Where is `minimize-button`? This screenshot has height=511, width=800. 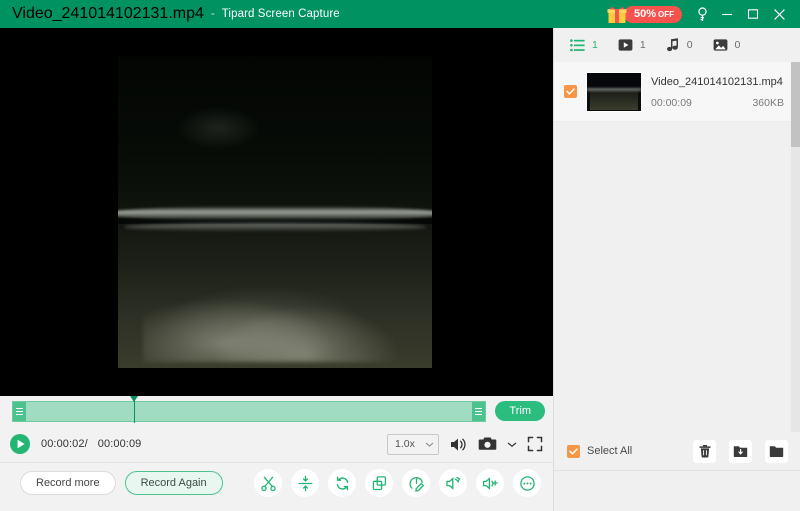
minimize-button is located at coordinates (727, 14).